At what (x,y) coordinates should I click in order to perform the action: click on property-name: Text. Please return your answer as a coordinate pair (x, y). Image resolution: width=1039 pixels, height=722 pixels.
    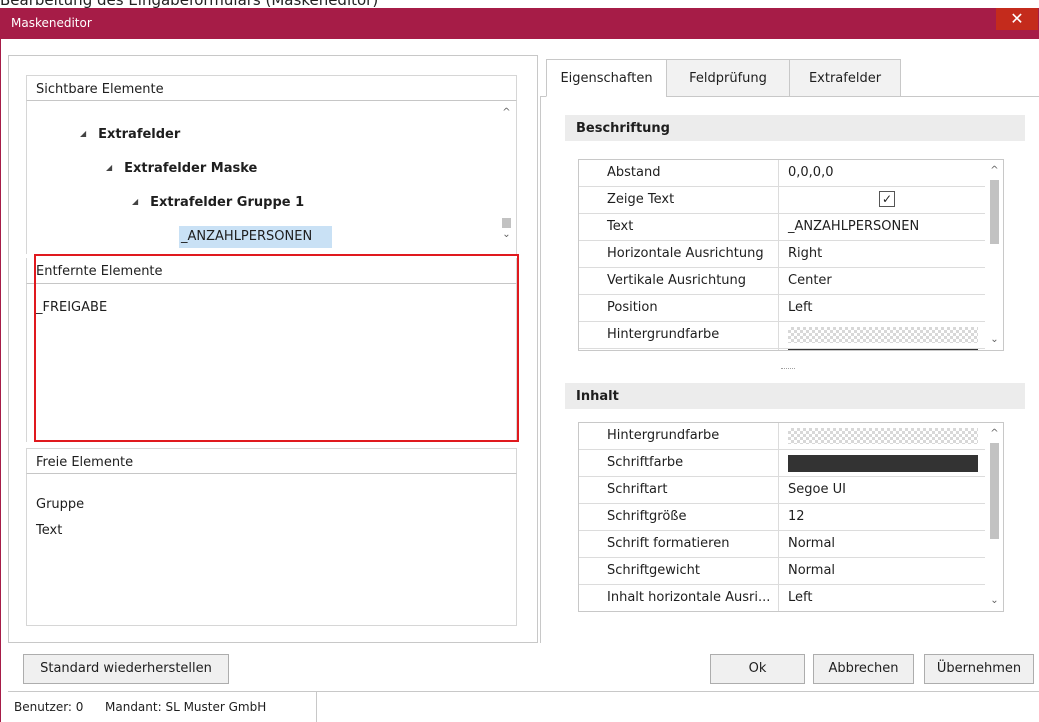
    Looking at the image, I should click on (679, 227).